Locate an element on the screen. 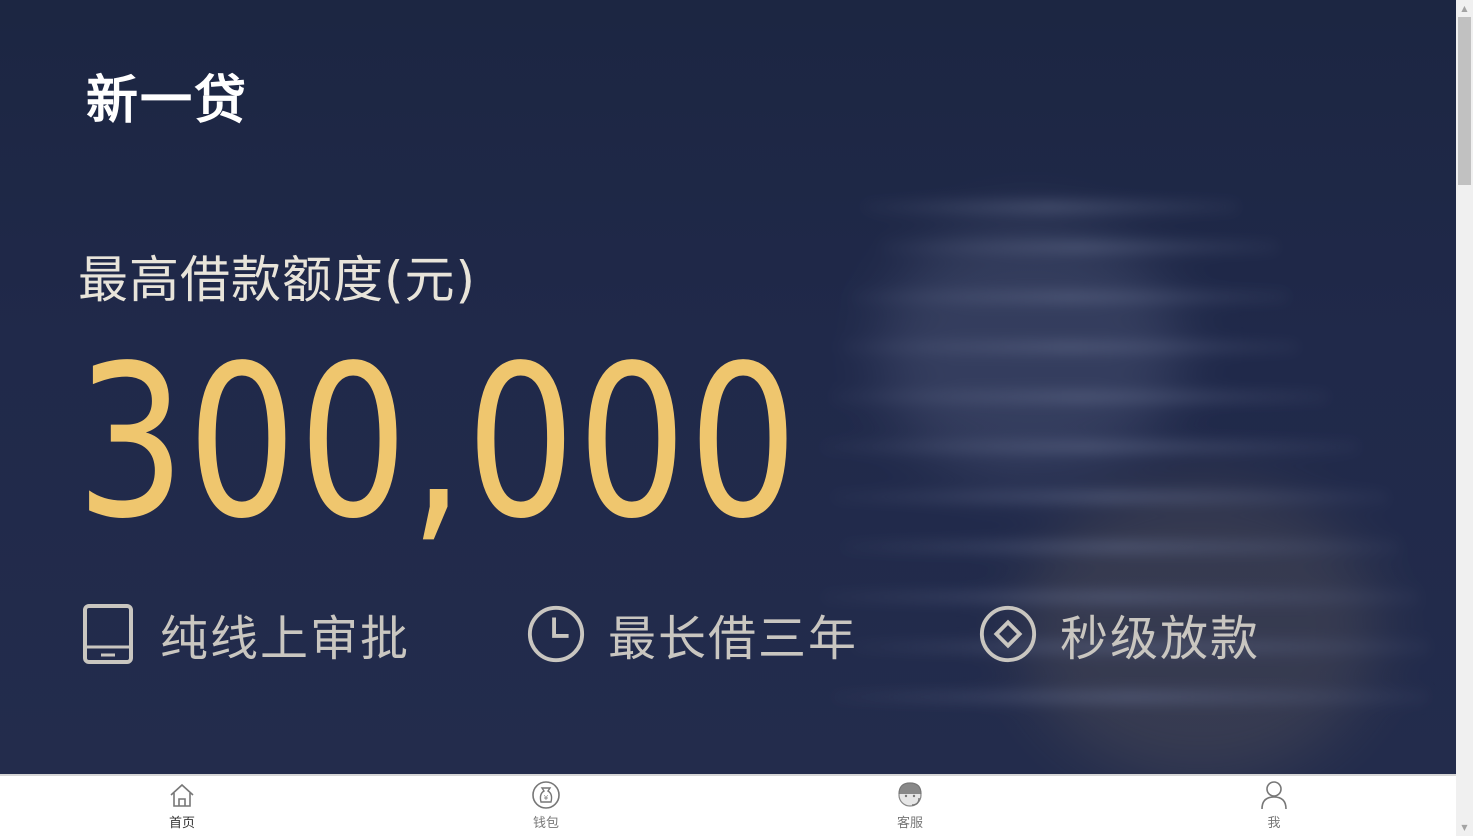 Image resolution: width=1473 pixels, height=836 pixels. bottom-tab-bar: 首页 ¥ 钱包 客服 我 is located at coordinates (728, 805).